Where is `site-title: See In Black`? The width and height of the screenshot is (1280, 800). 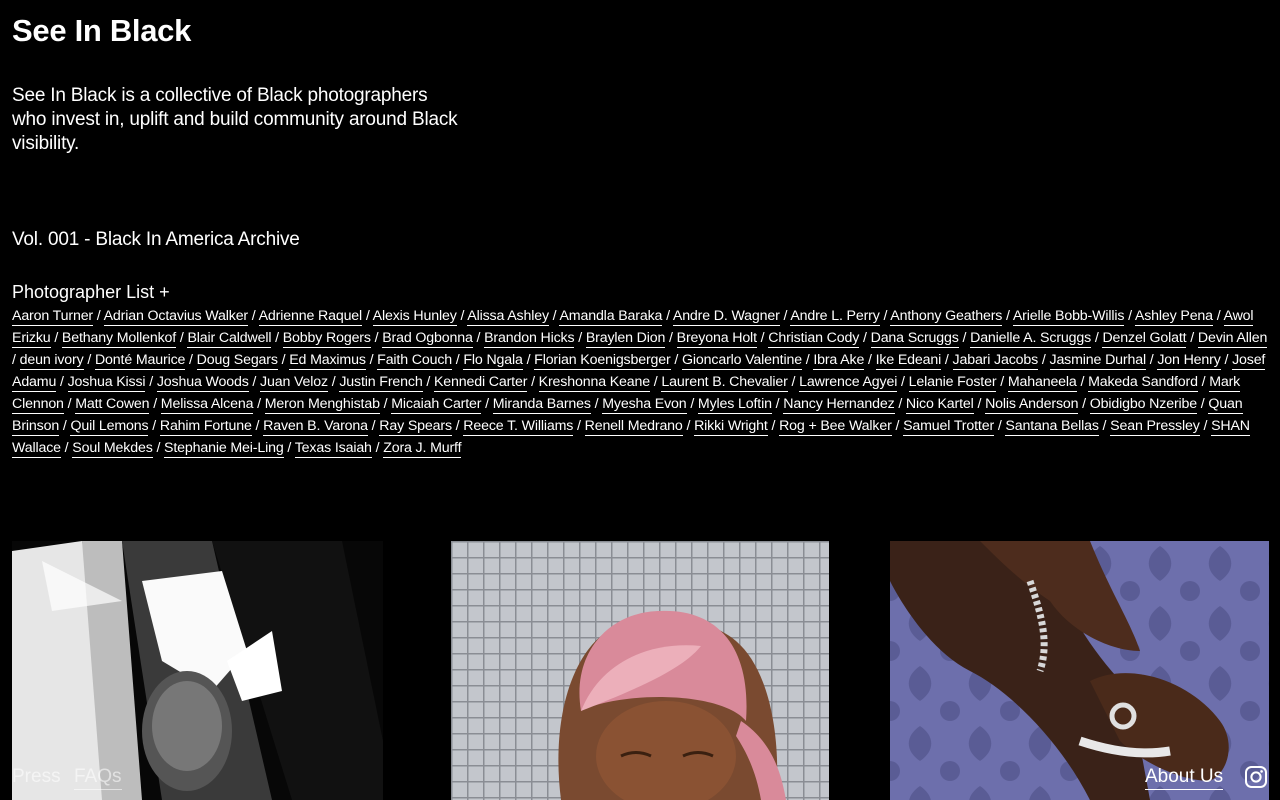 site-title: See In Black is located at coordinates (101, 31).